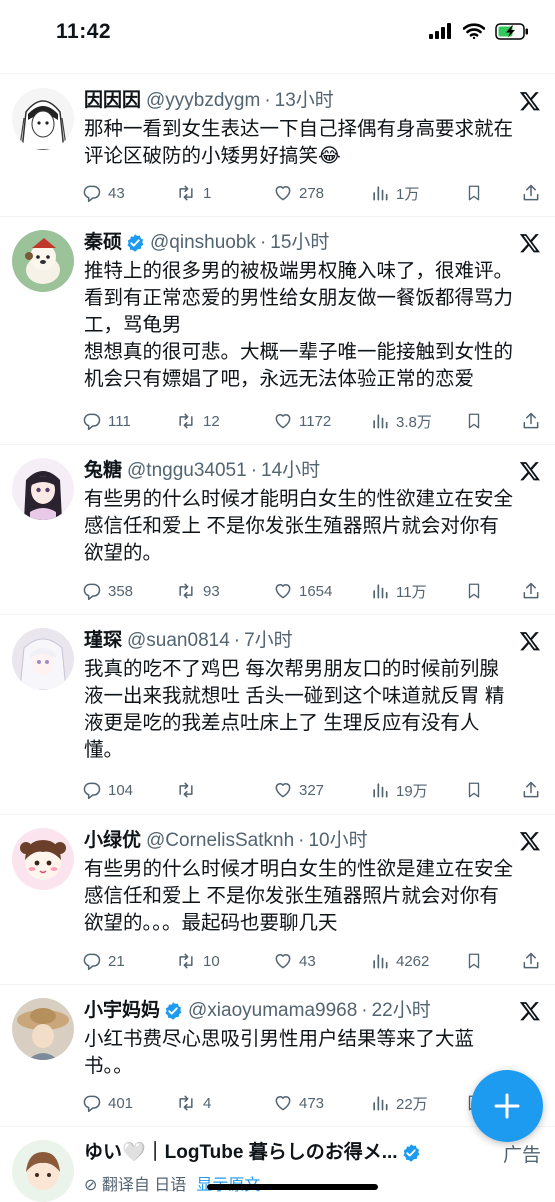 The image size is (555, 1202). Describe the element at coordinates (292, 1187) in the screenshot. I see `home-indicator` at that location.